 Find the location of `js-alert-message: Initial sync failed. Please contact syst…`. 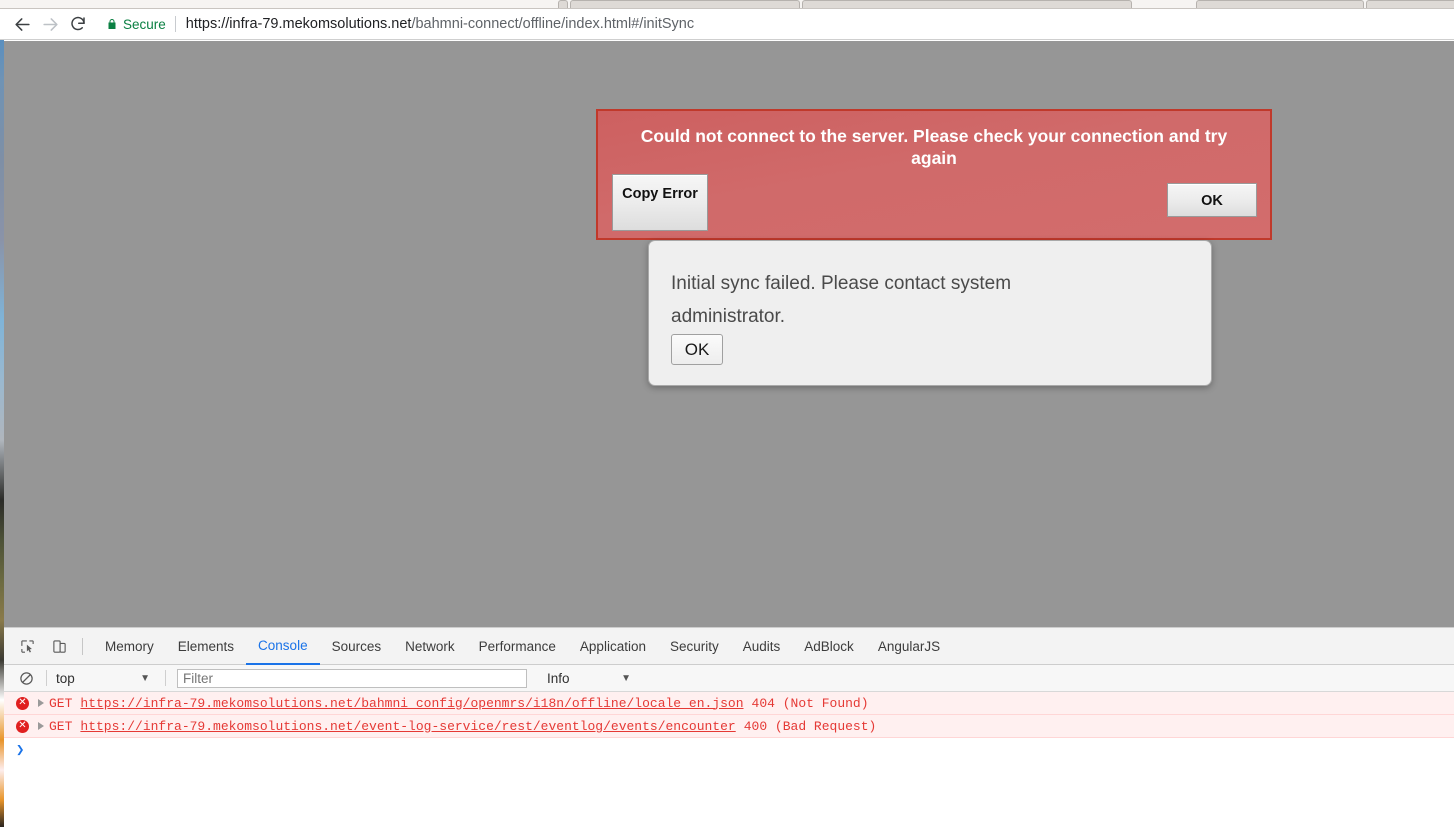

js-alert-message: Initial sync failed. Please contact syst… is located at coordinates (841, 300).